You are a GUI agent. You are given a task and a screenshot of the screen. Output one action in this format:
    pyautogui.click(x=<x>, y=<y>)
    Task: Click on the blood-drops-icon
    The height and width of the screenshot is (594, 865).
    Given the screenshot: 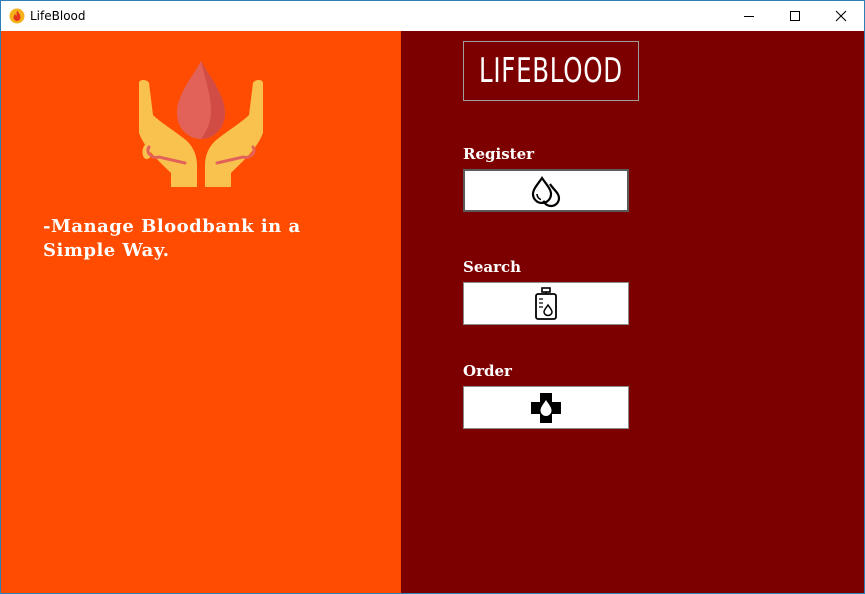 What is the action you would take?
    pyautogui.click(x=546, y=191)
    